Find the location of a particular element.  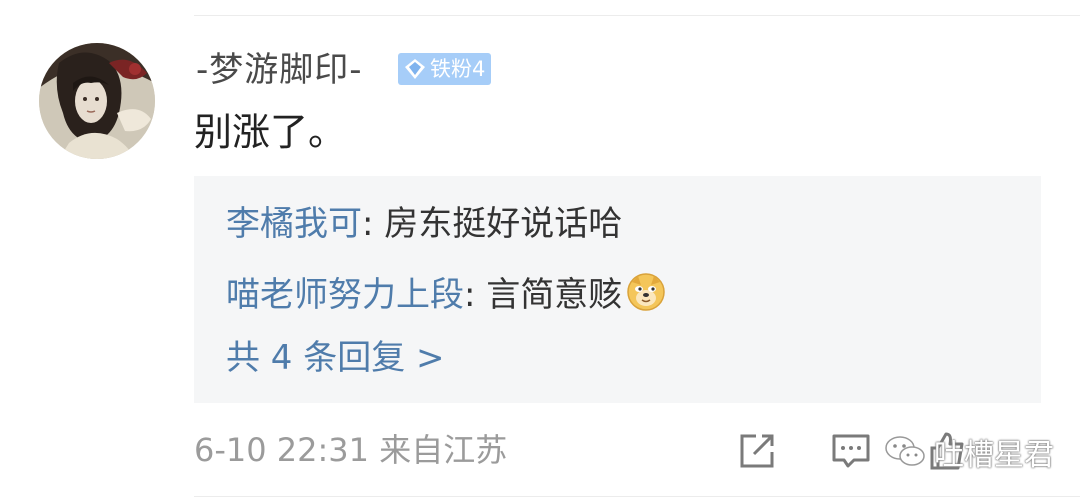

comment-text: 别涨了。 is located at coordinates (270, 132).